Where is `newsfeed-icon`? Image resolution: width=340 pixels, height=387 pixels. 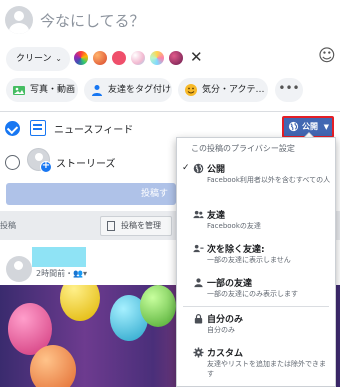
newsfeed-icon is located at coordinates (38, 128).